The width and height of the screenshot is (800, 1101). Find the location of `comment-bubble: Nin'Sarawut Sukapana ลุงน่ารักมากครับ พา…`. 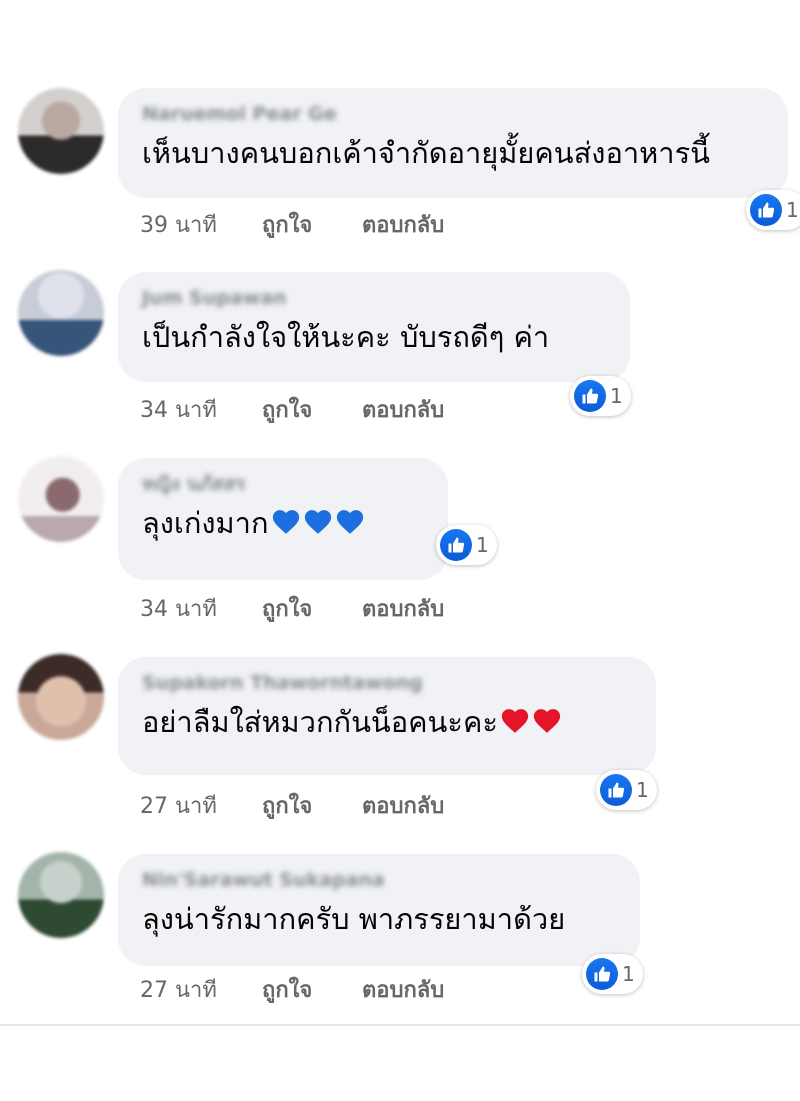

comment-bubble: Nin'Sarawut Sukapana ลุงน่ารักมากครับ พา… is located at coordinates (379, 910).